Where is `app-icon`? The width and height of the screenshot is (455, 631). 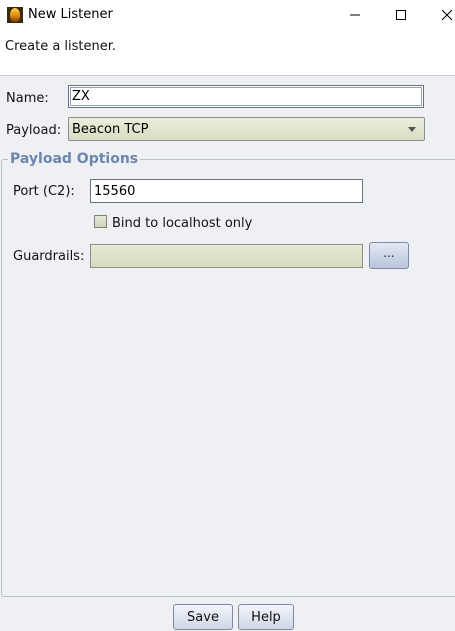
app-icon is located at coordinates (15, 15).